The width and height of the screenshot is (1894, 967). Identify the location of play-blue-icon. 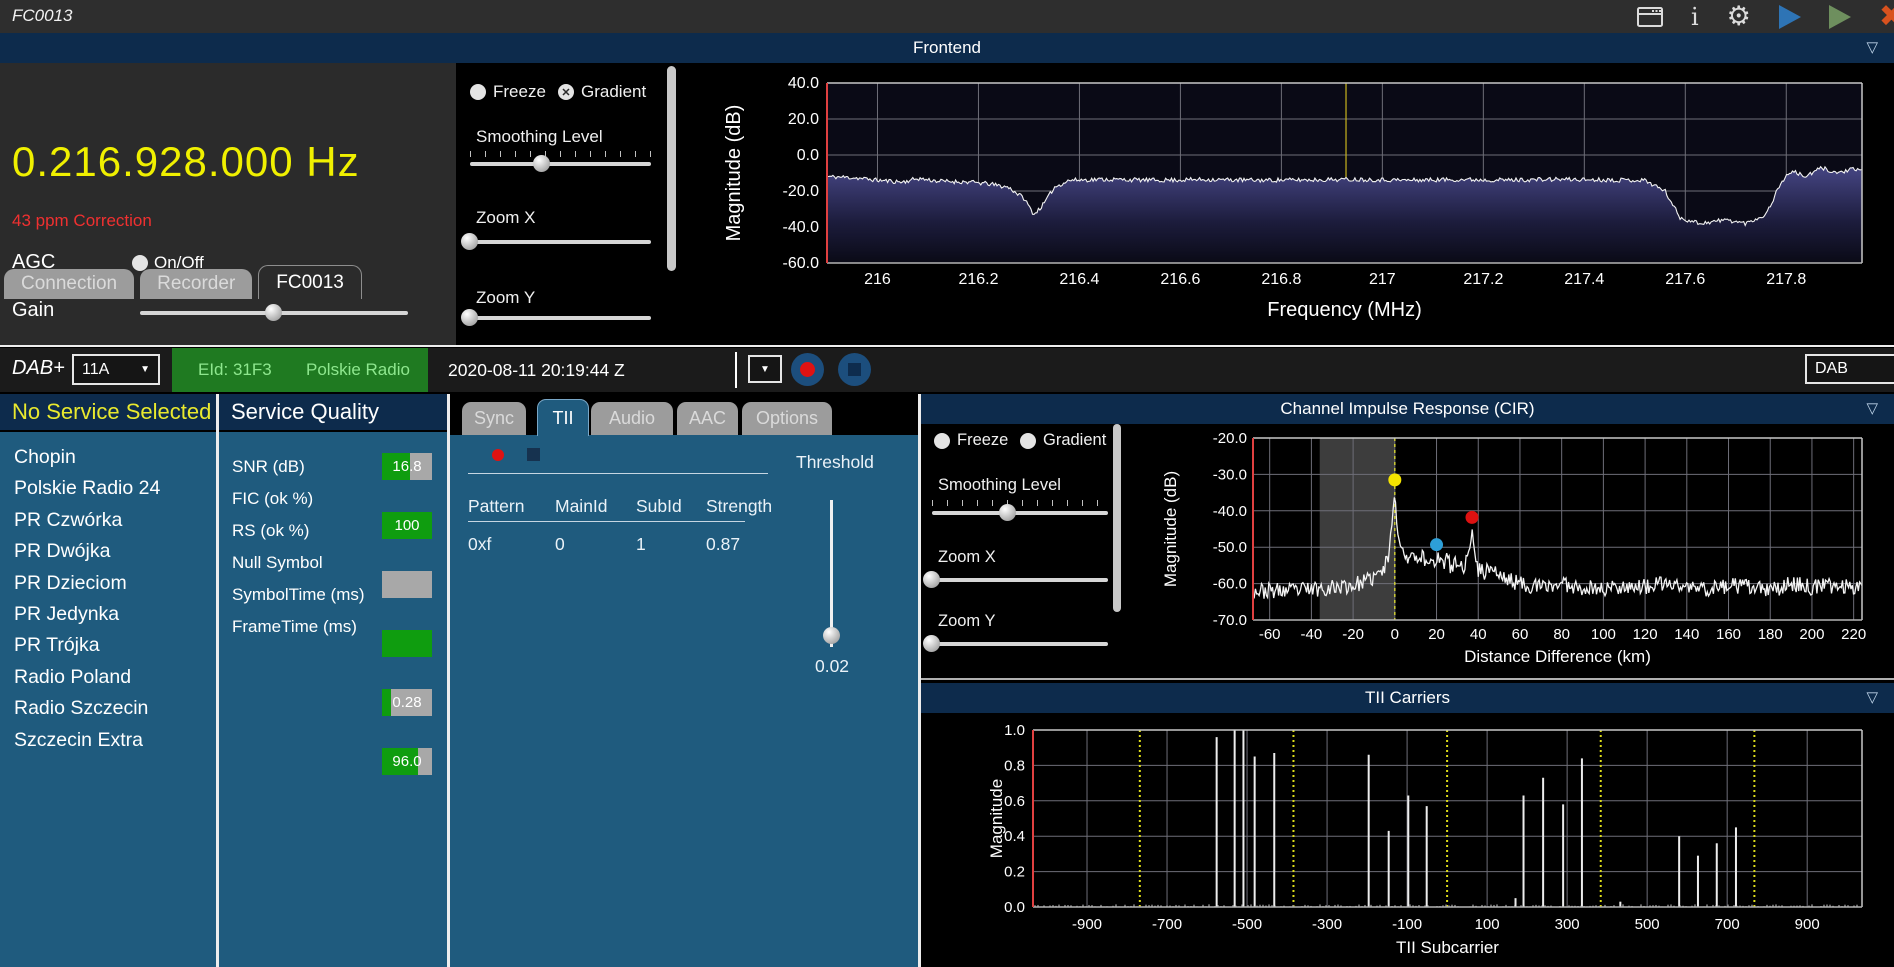
(1789, 16).